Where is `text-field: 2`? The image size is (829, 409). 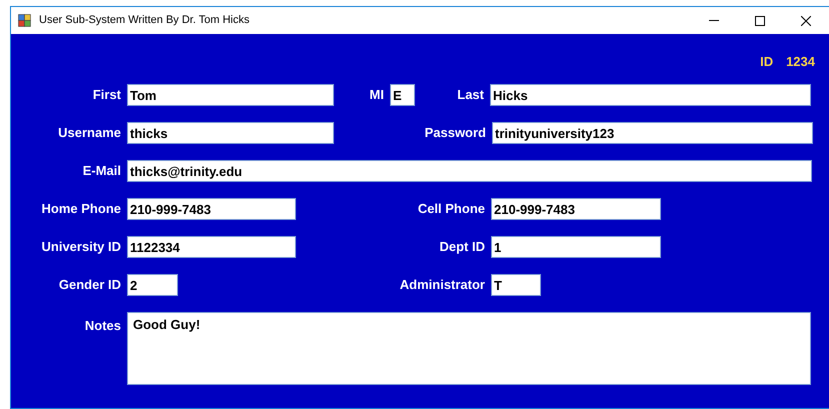 text-field: 2 is located at coordinates (152, 285).